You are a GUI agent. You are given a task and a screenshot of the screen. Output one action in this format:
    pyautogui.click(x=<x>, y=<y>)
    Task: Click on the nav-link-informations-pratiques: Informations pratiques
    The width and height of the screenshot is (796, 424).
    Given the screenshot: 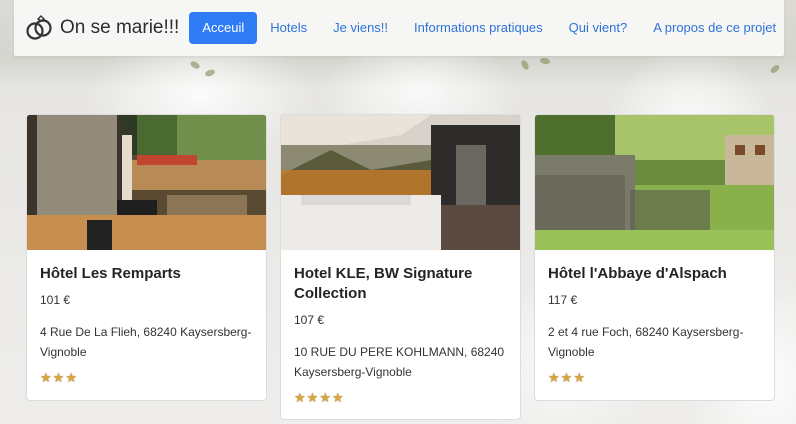 What is the action you would take?
    pyautogui.click(x=478, y=28)
    